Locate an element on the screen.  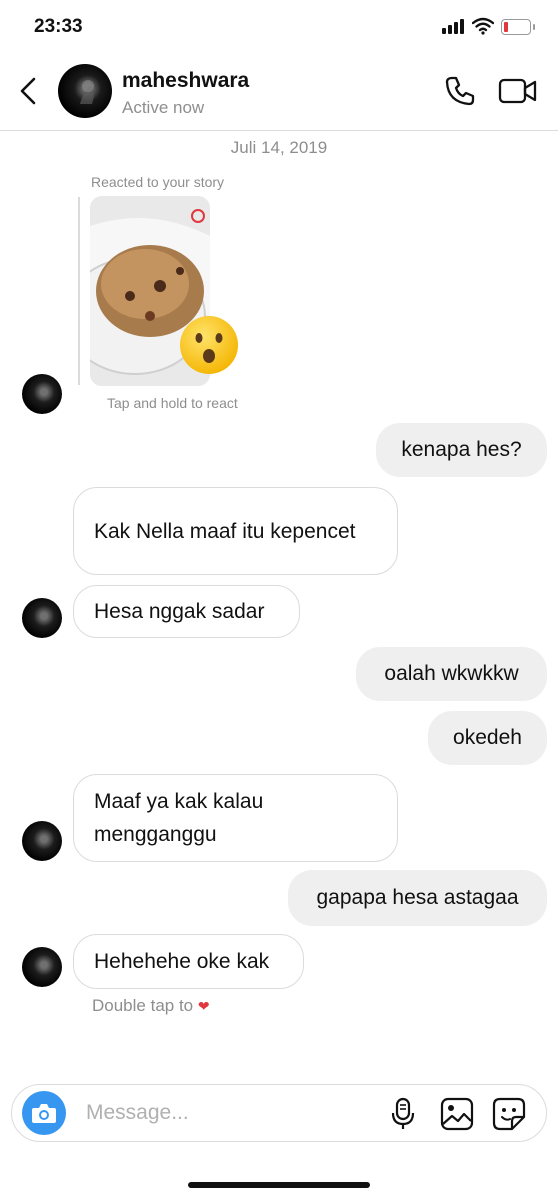
message-composer is located at coordinates (279, 1113).